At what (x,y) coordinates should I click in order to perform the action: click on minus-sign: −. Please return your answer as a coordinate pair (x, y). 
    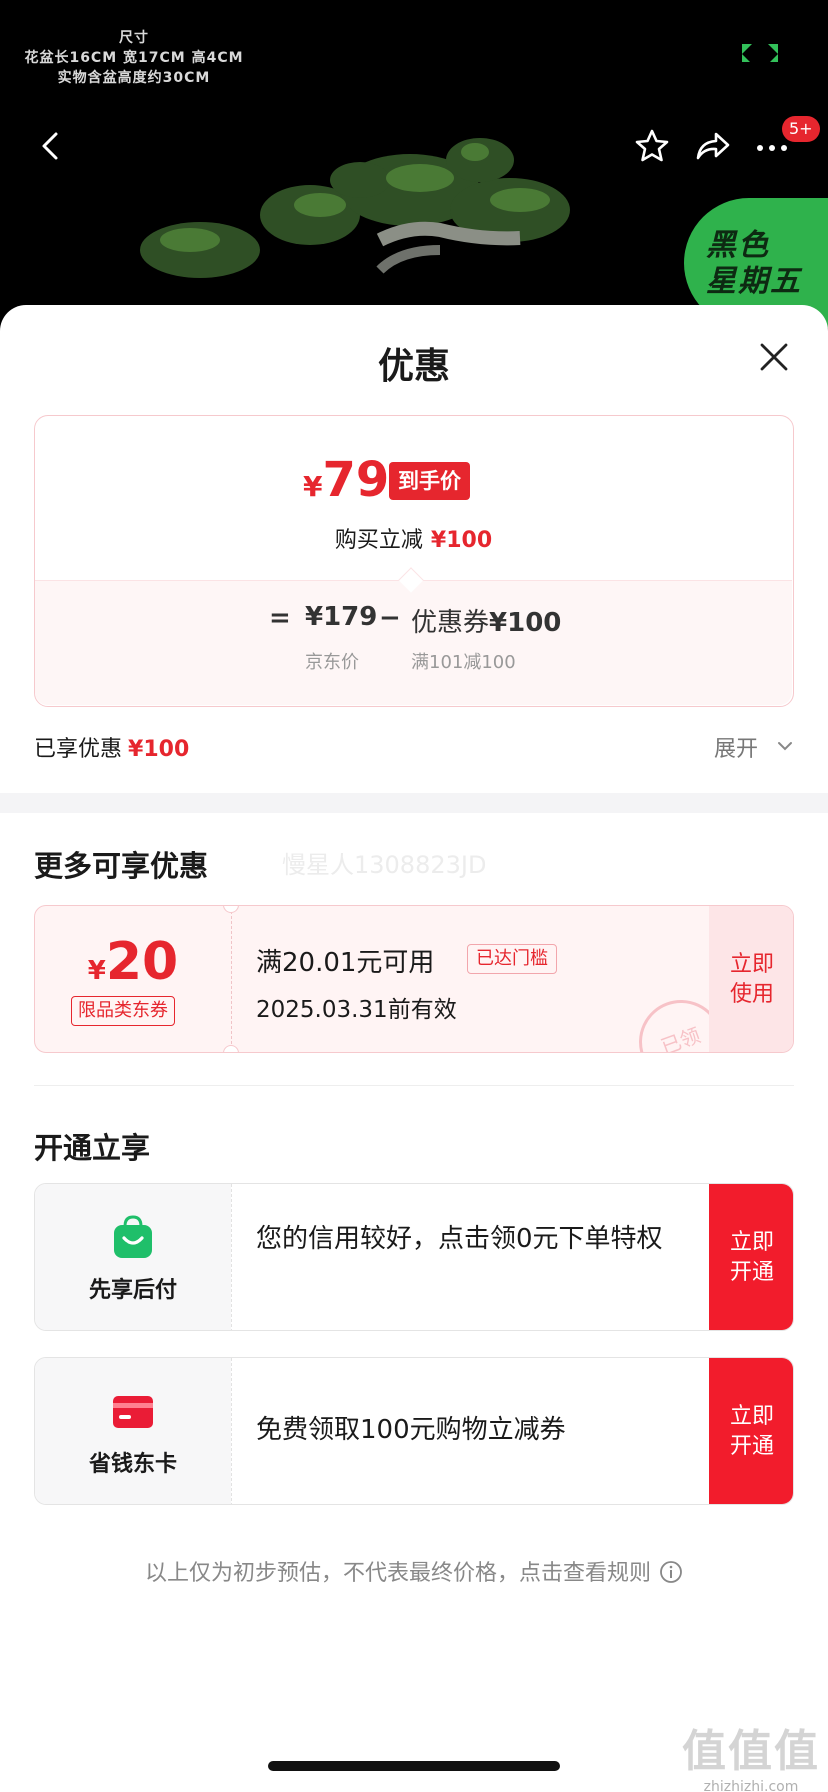
    Looking at the image, I should click on (390, 618).